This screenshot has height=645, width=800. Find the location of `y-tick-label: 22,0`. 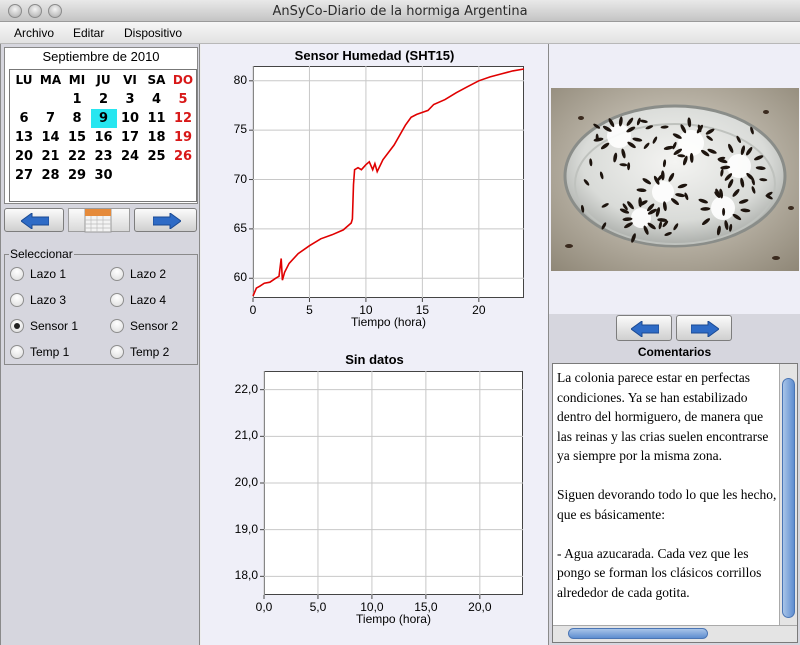

y-tick-label: 22,0 is located at coordinates (246, 388).